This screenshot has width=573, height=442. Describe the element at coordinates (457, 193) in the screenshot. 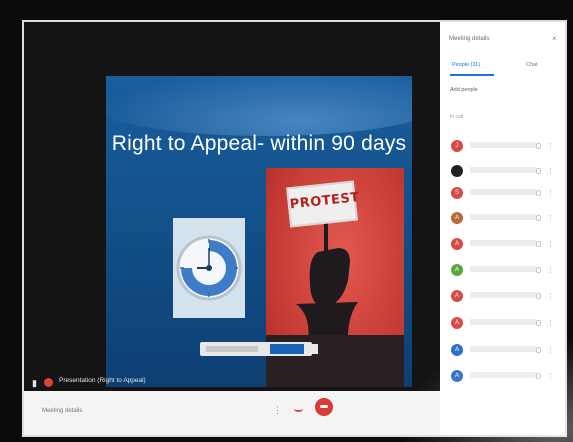

I see `participant-avatar: S` at that location.